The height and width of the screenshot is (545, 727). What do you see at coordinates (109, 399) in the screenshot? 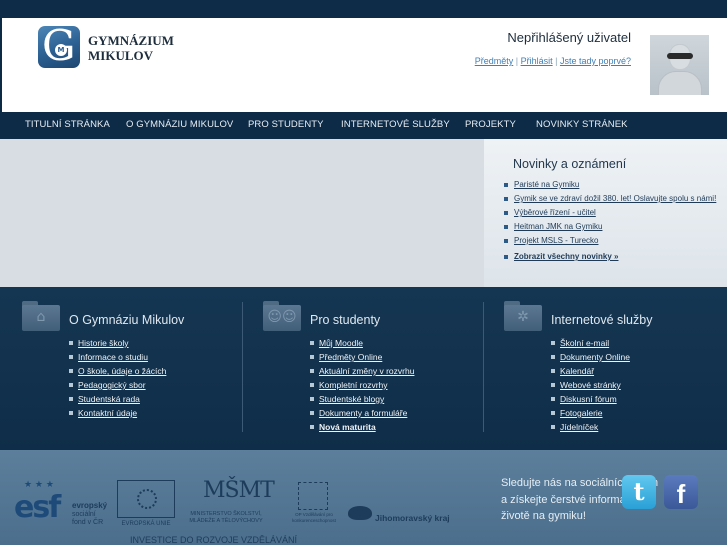
I see `column-link-text: Studentská rada` at bounding box center [109, 399].